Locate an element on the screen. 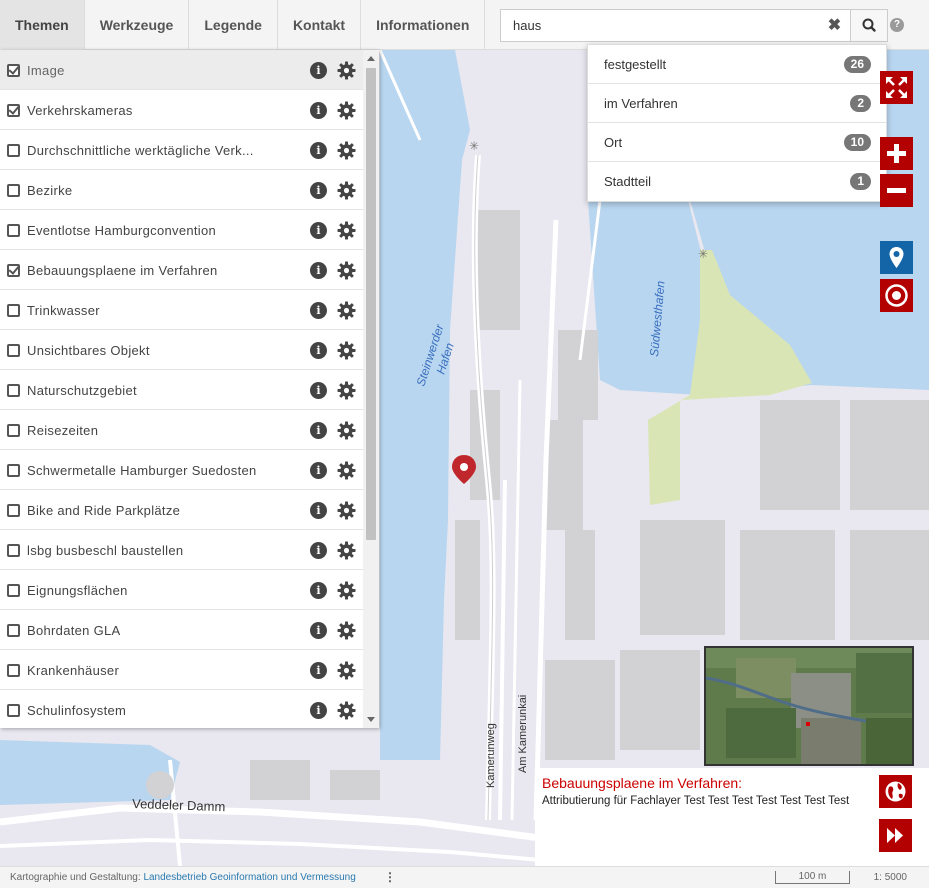  layer-item-reisezeiten: Reisezeiten i is located at coordinates (181, 430).